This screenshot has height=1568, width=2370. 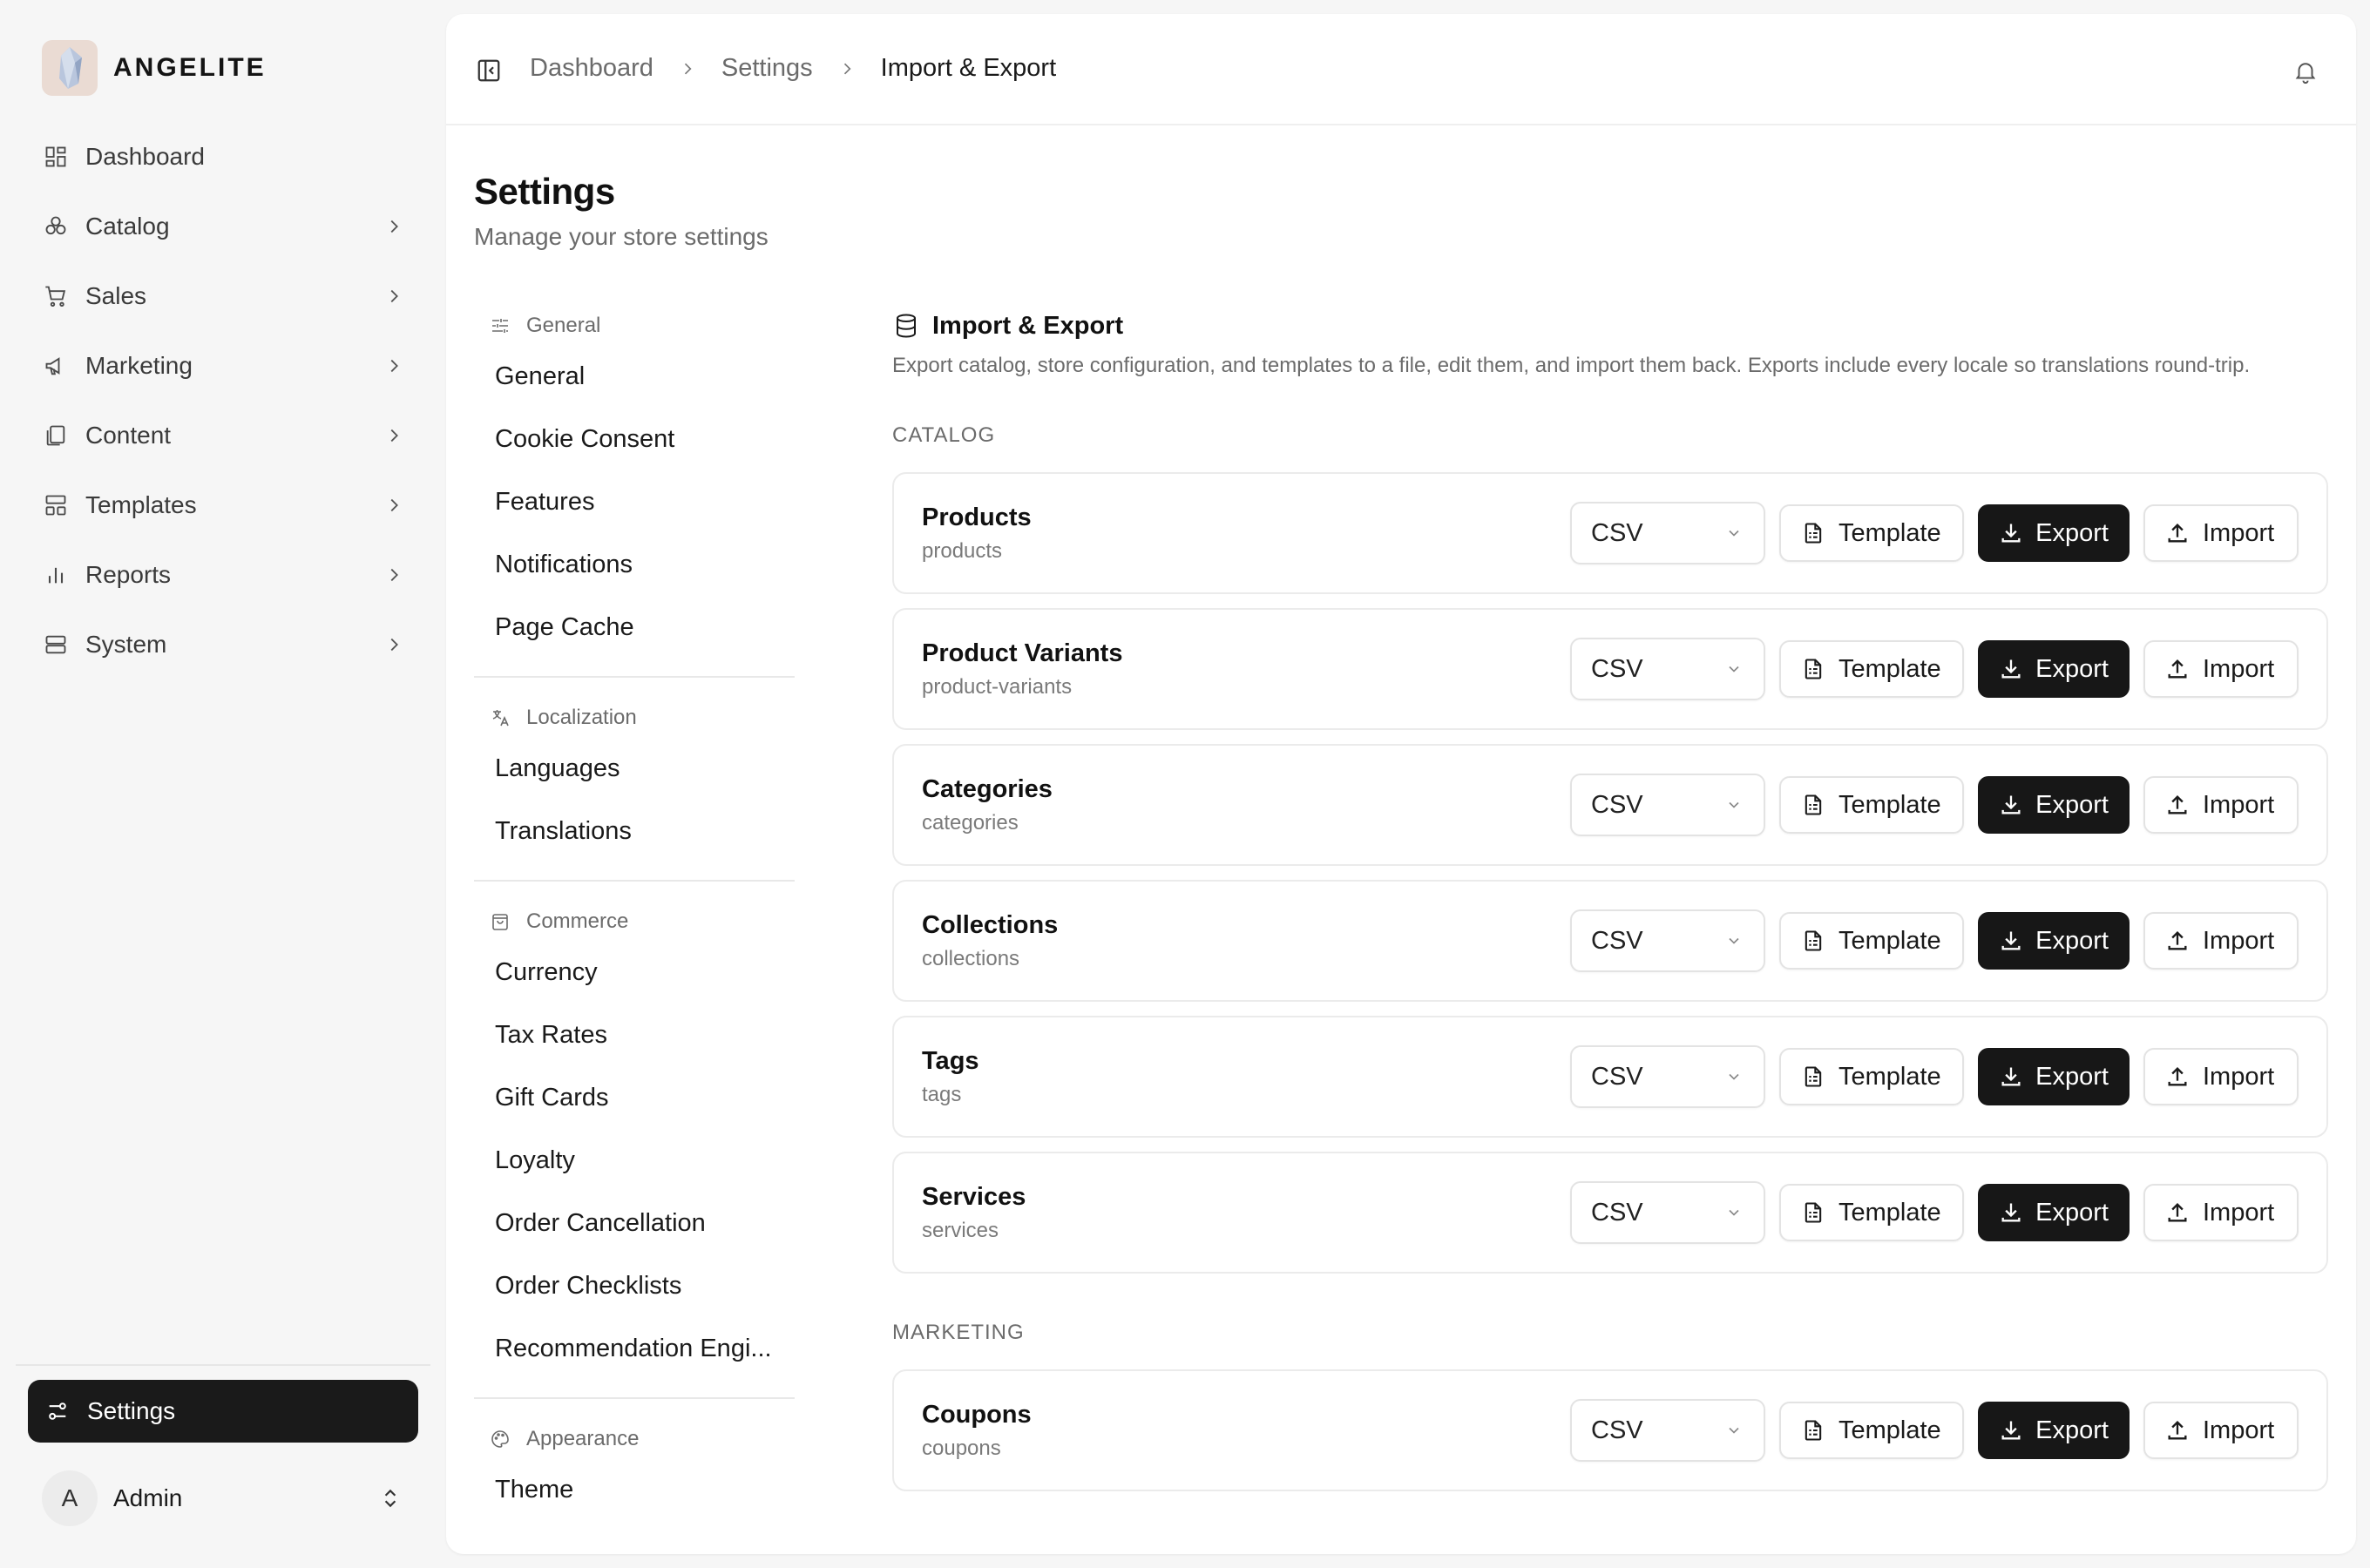 I want to click on megaphone-icon, so click(x=56, y=366).